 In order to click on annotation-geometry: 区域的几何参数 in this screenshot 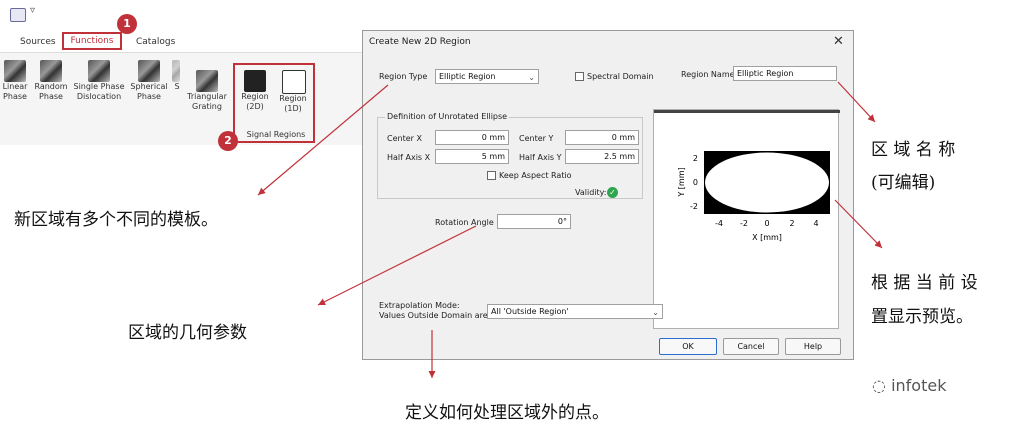, I will do `click(187, 333)`.